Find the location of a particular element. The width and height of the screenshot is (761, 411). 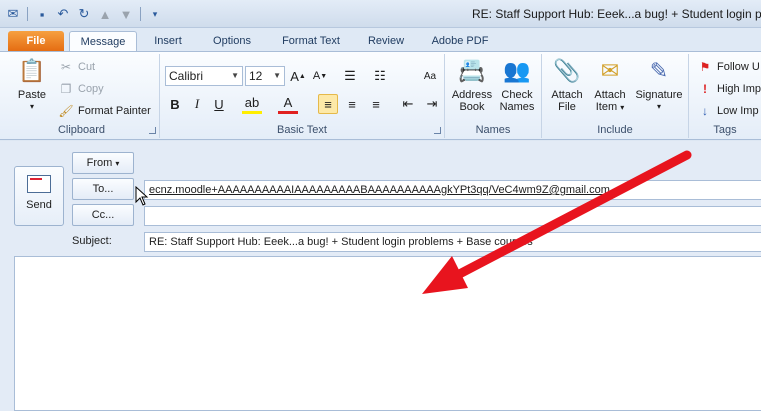

attach-file-label-2: File is located at coordinates (567, 107).